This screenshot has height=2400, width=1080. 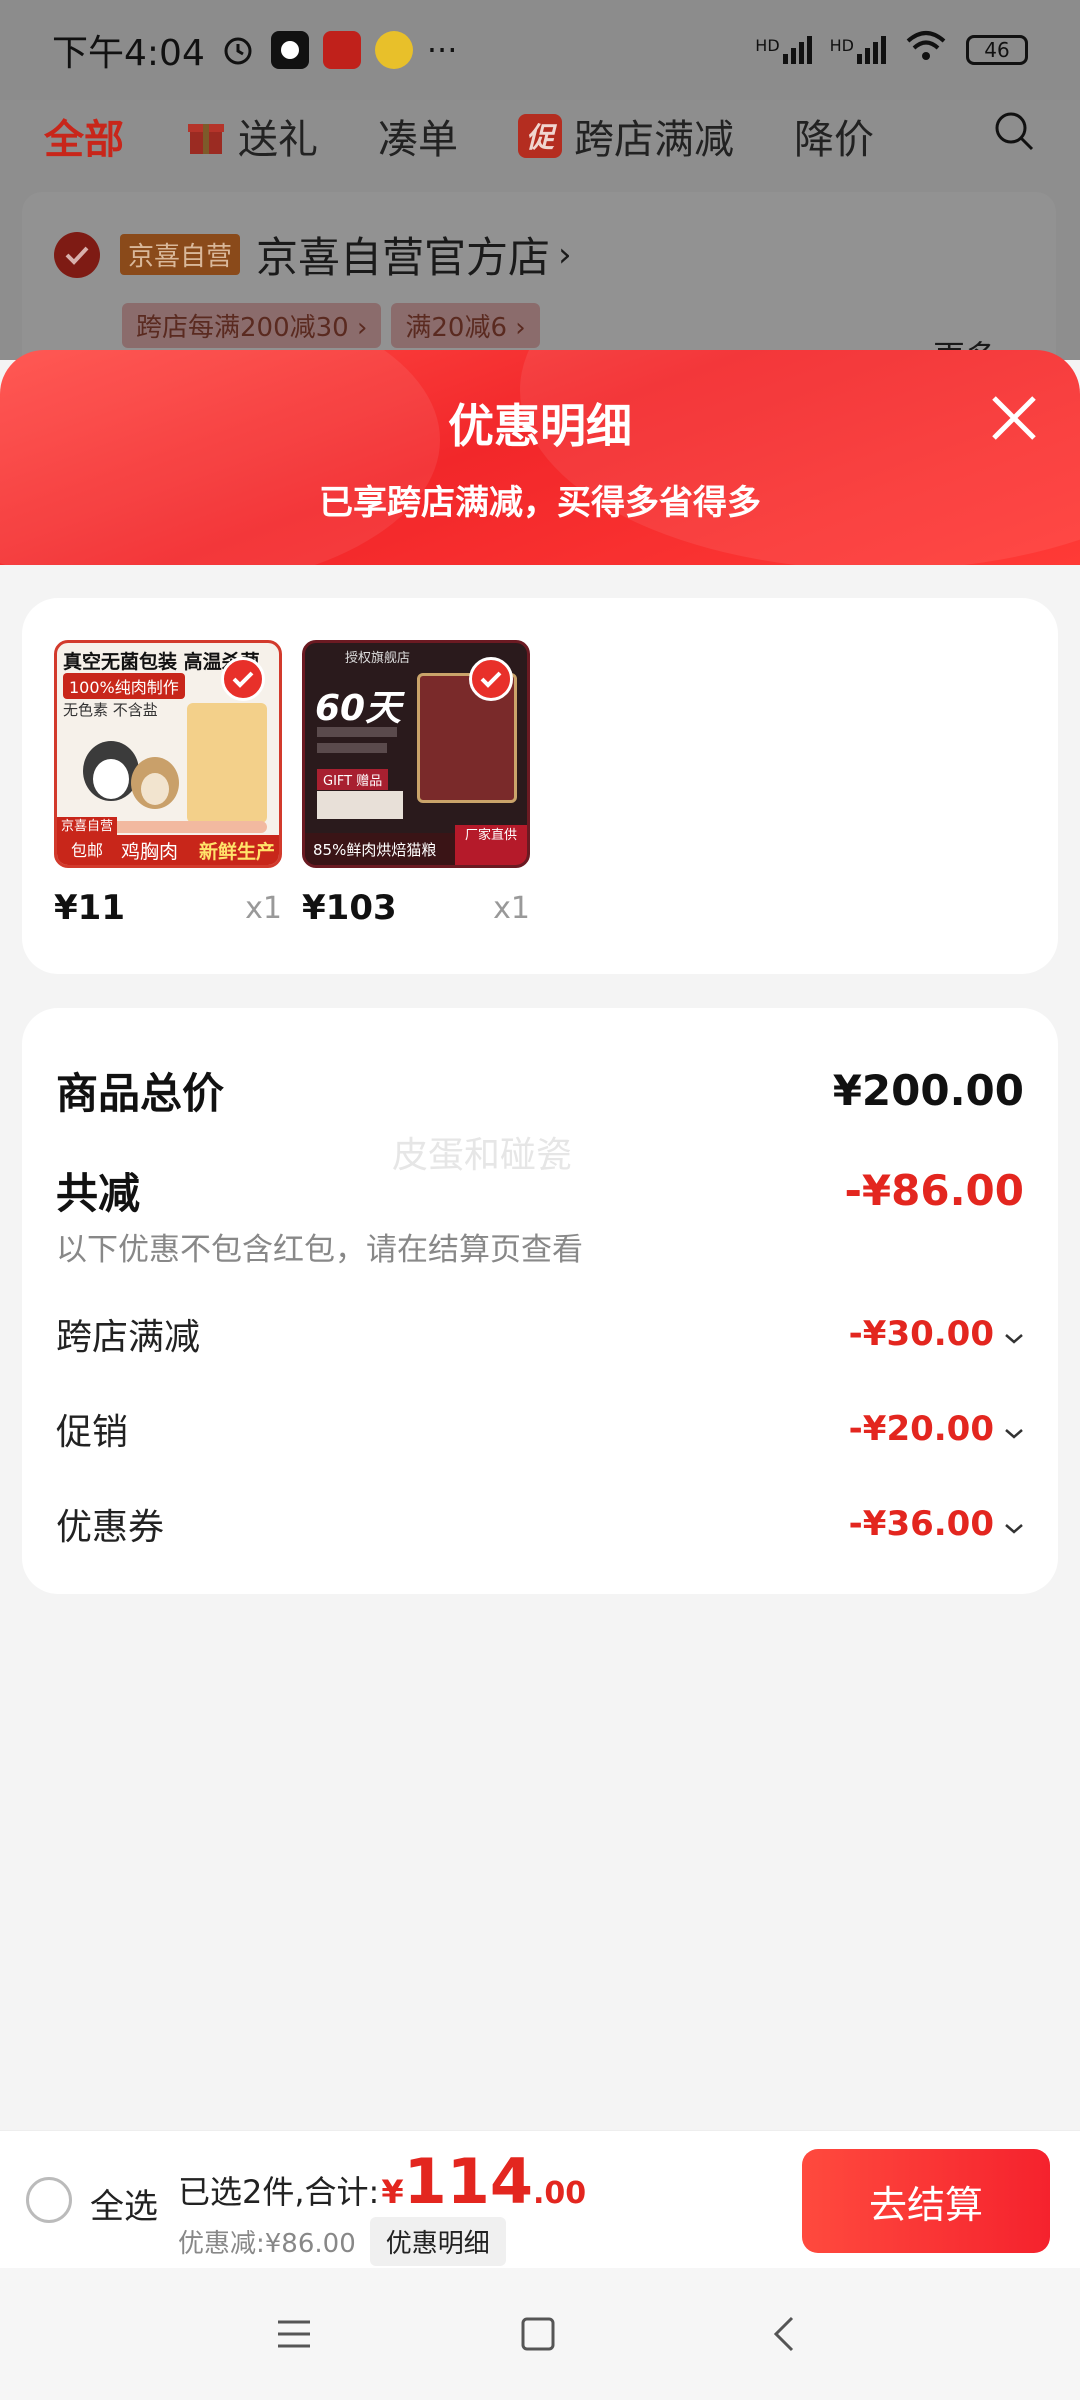 What do you see at coordinates (437, 2241) in the screenshot?
I see `discount-detail-button: 优惠明细` at bounding box center [437, 2241].